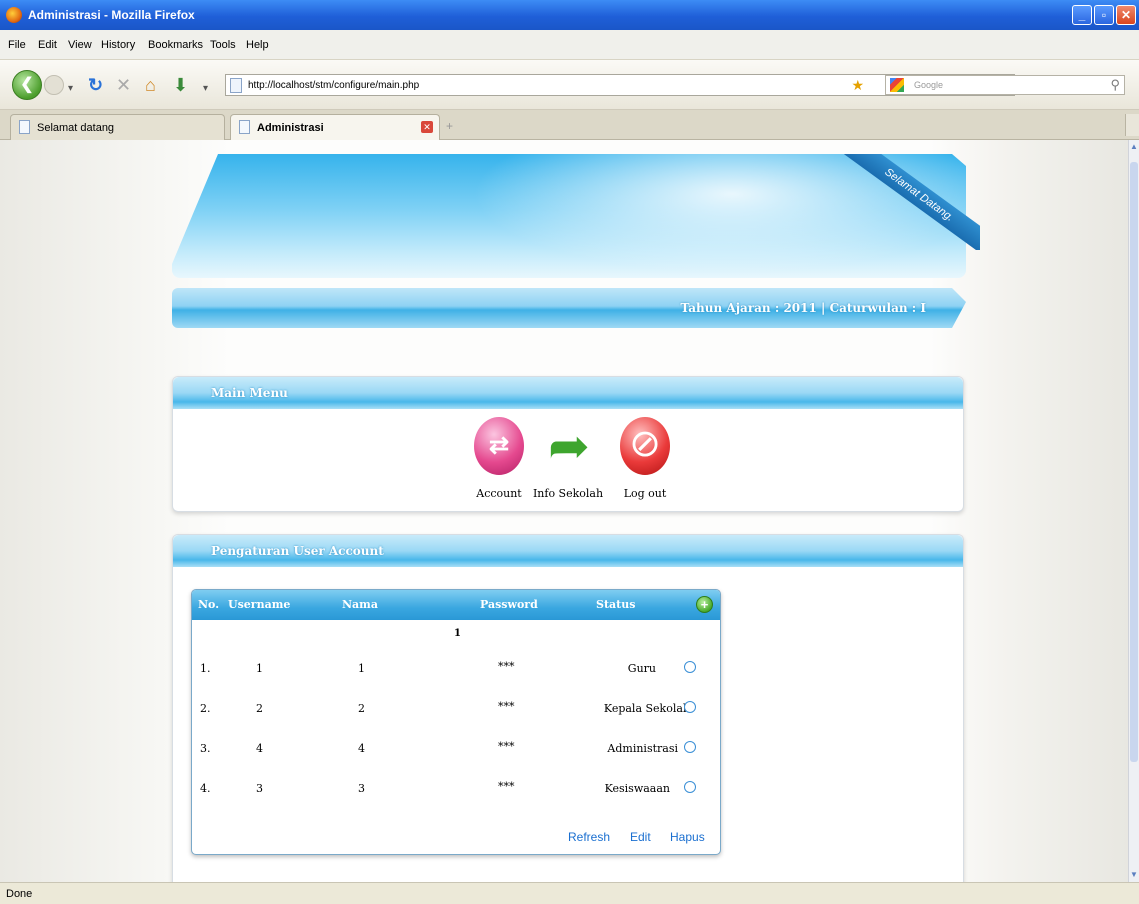  What do you see at coordinates (569, 125) in the screenshot?
I see `tab-bar: Selamat datang Administrasi ✕ +` at bounding box center [569, 125].